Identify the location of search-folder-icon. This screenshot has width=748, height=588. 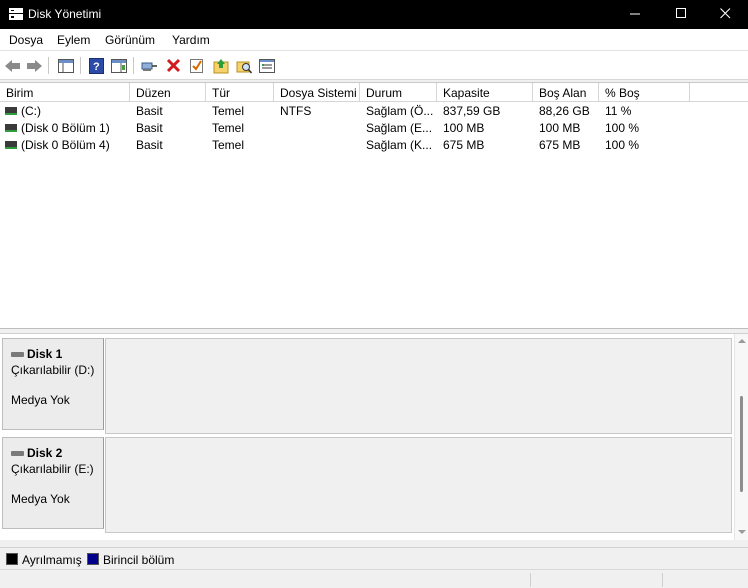
(243, 65).